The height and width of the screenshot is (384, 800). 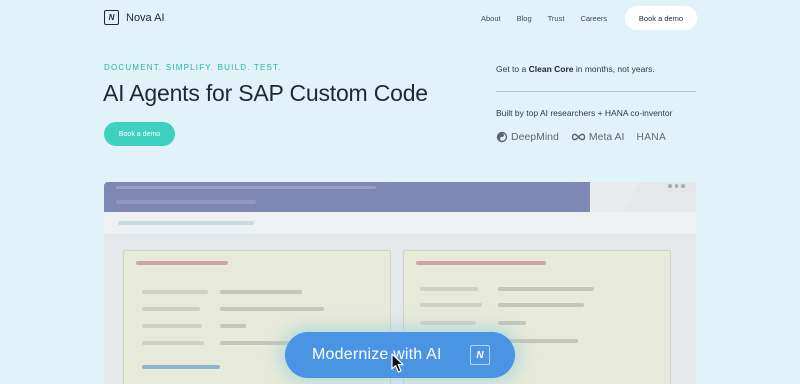 I want to click on nav-link-careers: Careers, so click(x=593, y=18).